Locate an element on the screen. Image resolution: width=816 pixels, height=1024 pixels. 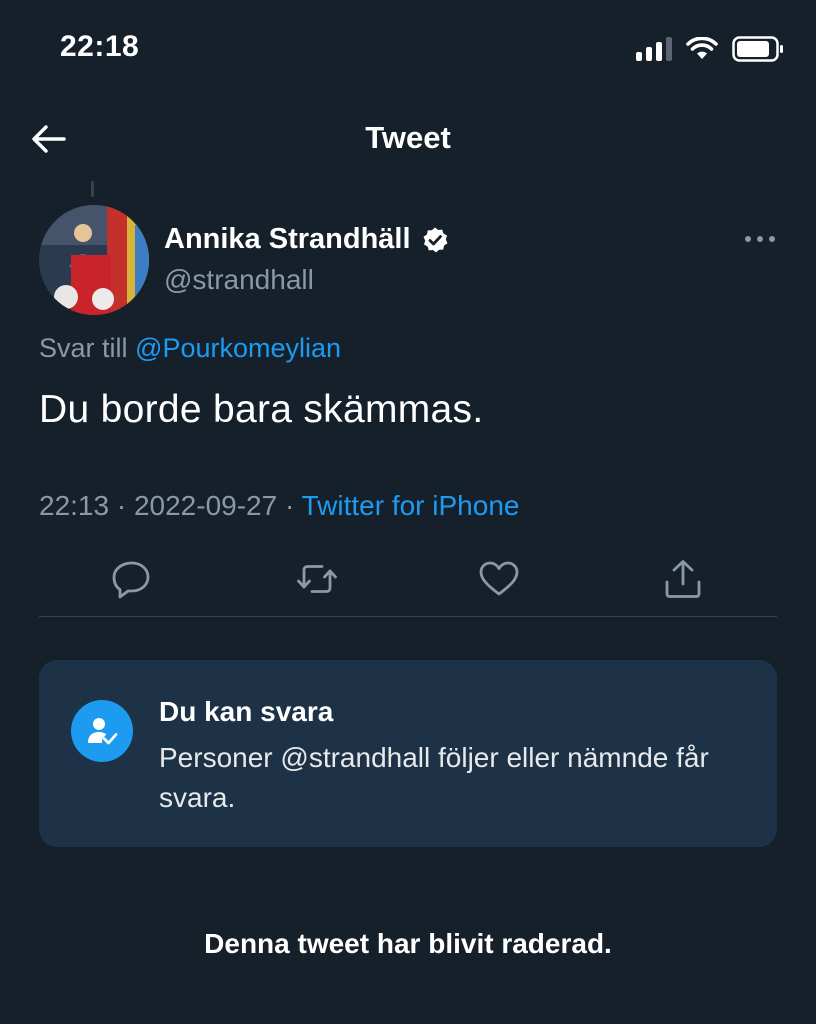
deleted-tweet-notice: Denna tweet har blivit raderad. is located at coordinates (408, 943).